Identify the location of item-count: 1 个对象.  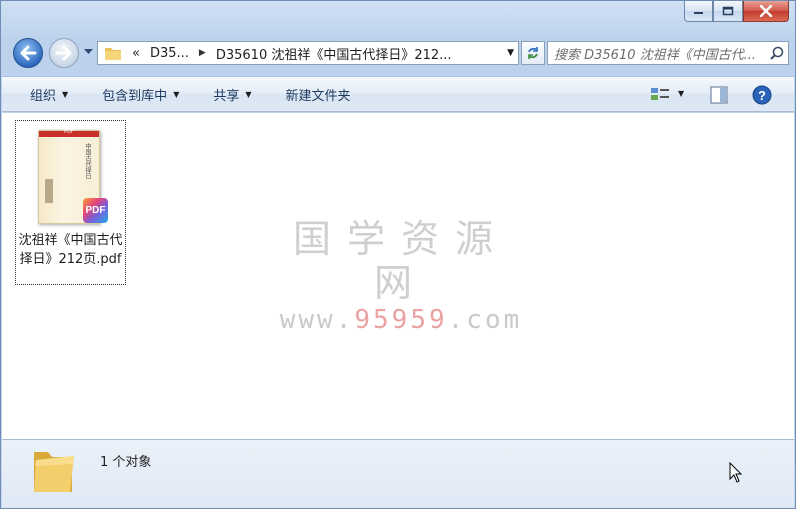
(126, 462).